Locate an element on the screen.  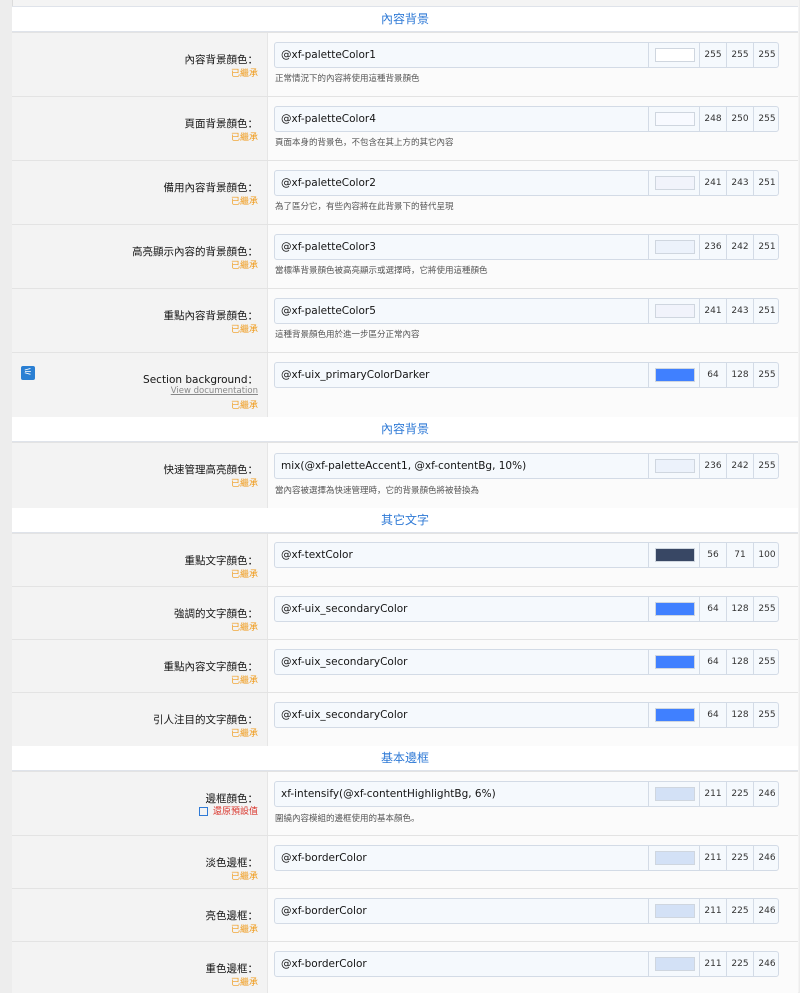
section-title: 基本邊框 is located at coordinates (404, 758).